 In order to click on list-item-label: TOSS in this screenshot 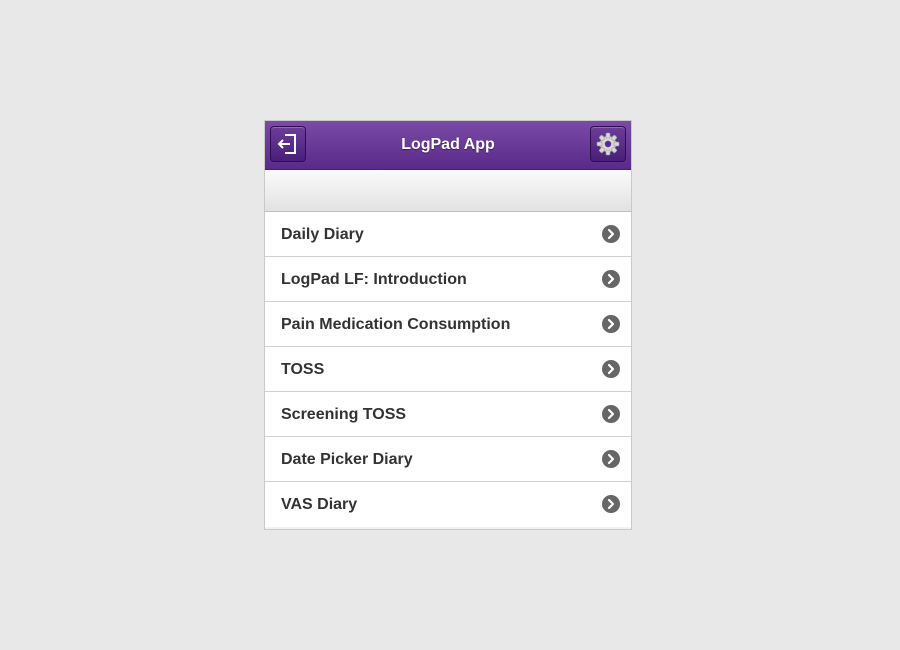, I will do `click(303, 369)`.